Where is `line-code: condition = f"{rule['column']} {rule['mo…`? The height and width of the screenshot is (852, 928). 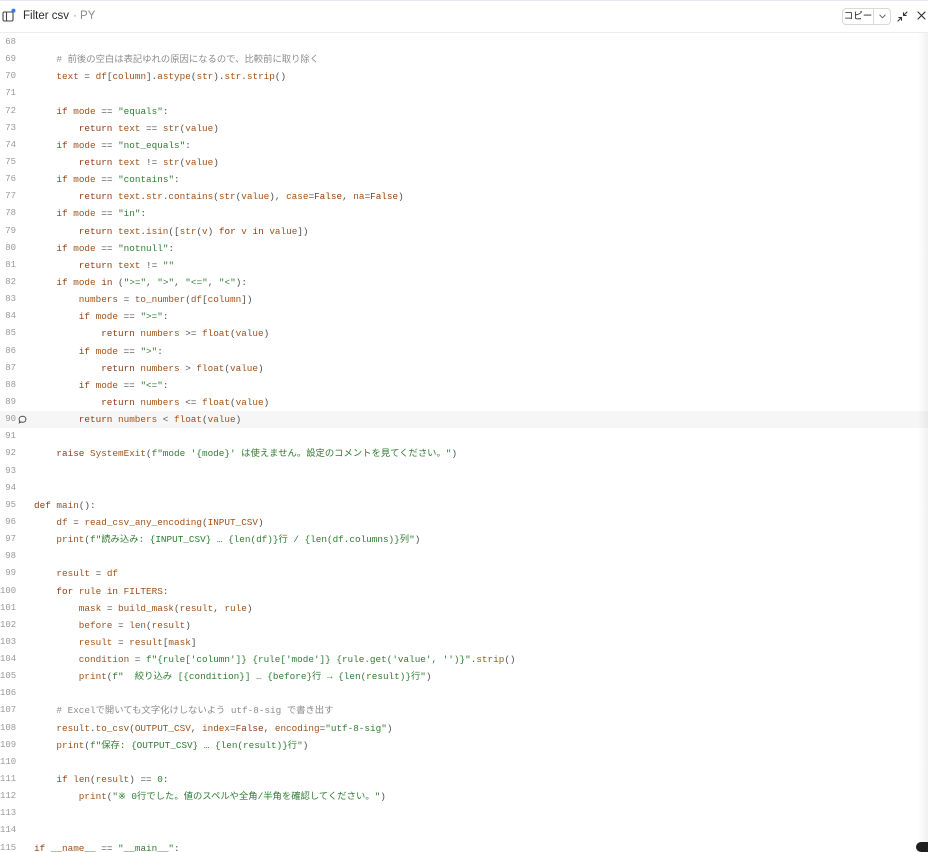 line-code: condition = f"{rule['column']} {rule['mo… is located at coordinates (275, 659).